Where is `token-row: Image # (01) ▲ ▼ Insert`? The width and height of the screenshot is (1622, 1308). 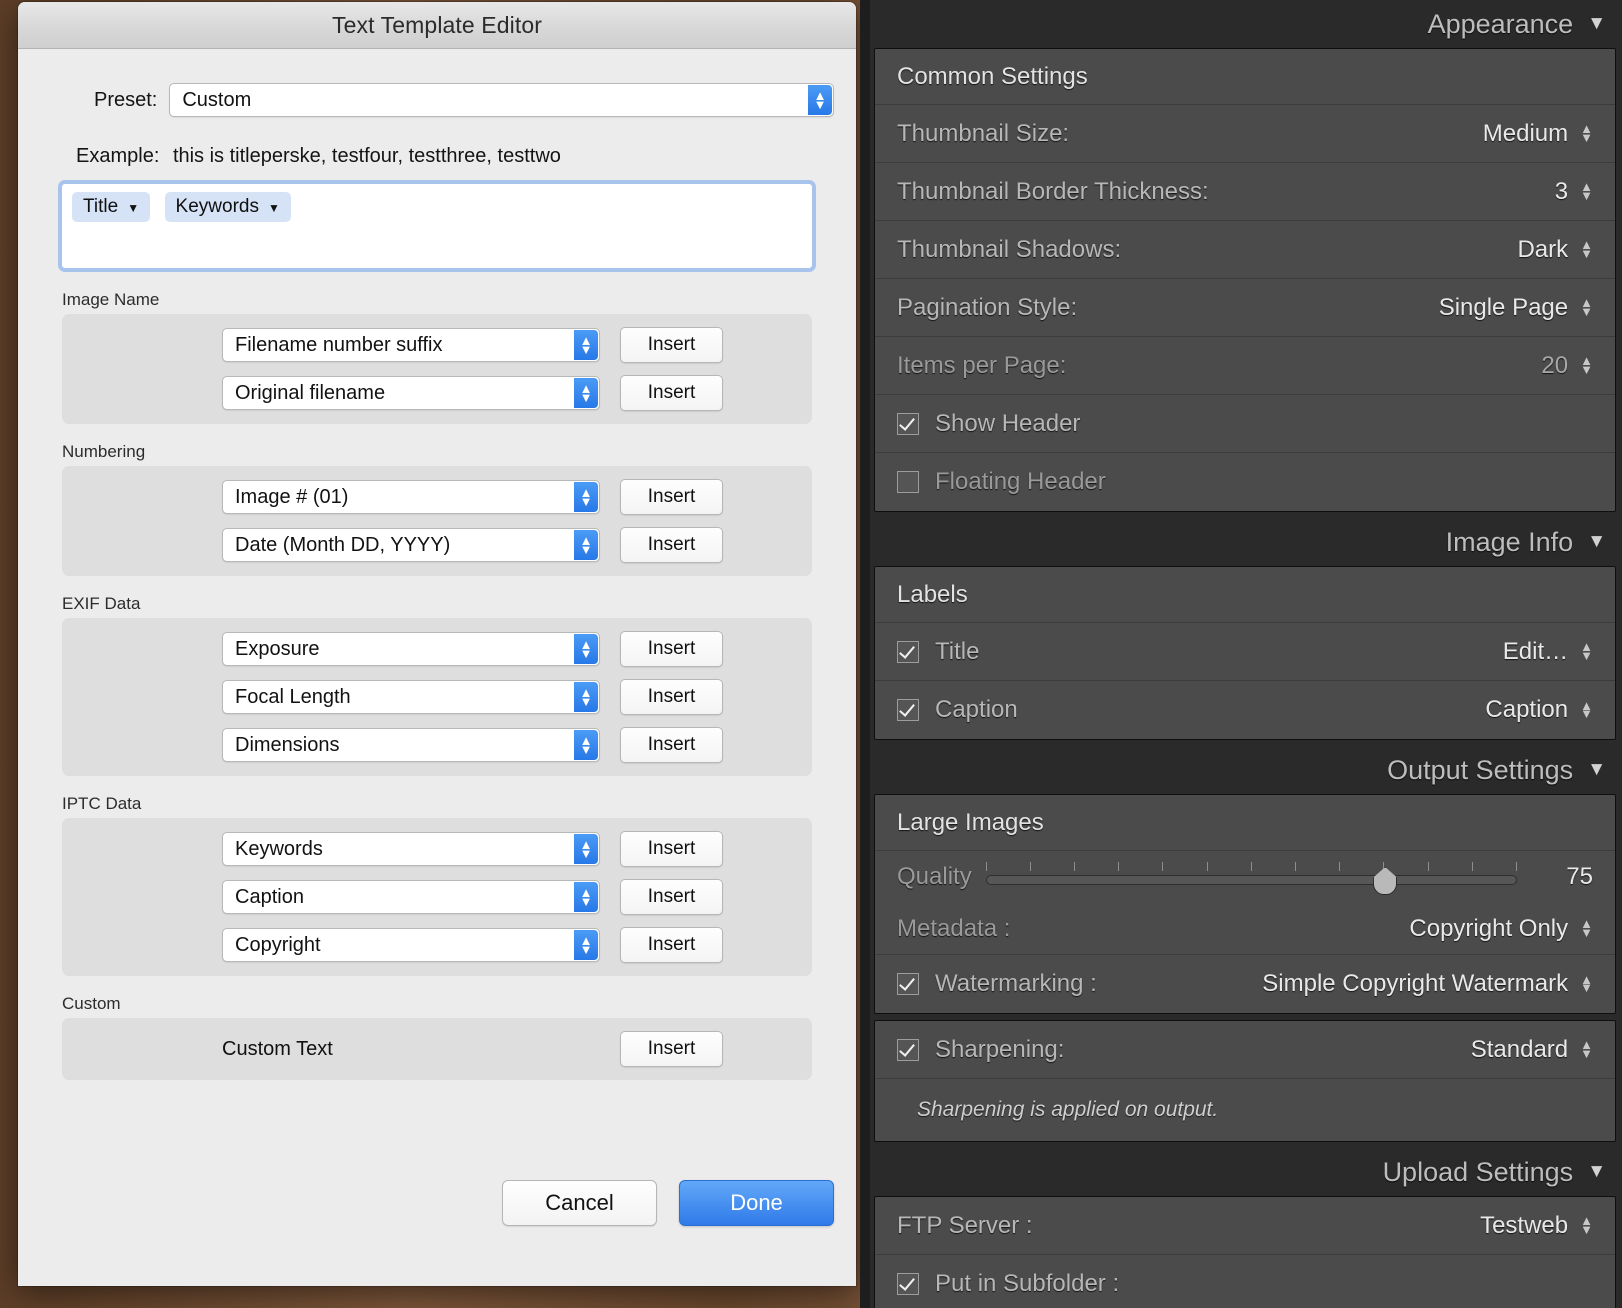 token-row: Image # (01) ▲ ▼ Insert is located at coordinates (437, 497).